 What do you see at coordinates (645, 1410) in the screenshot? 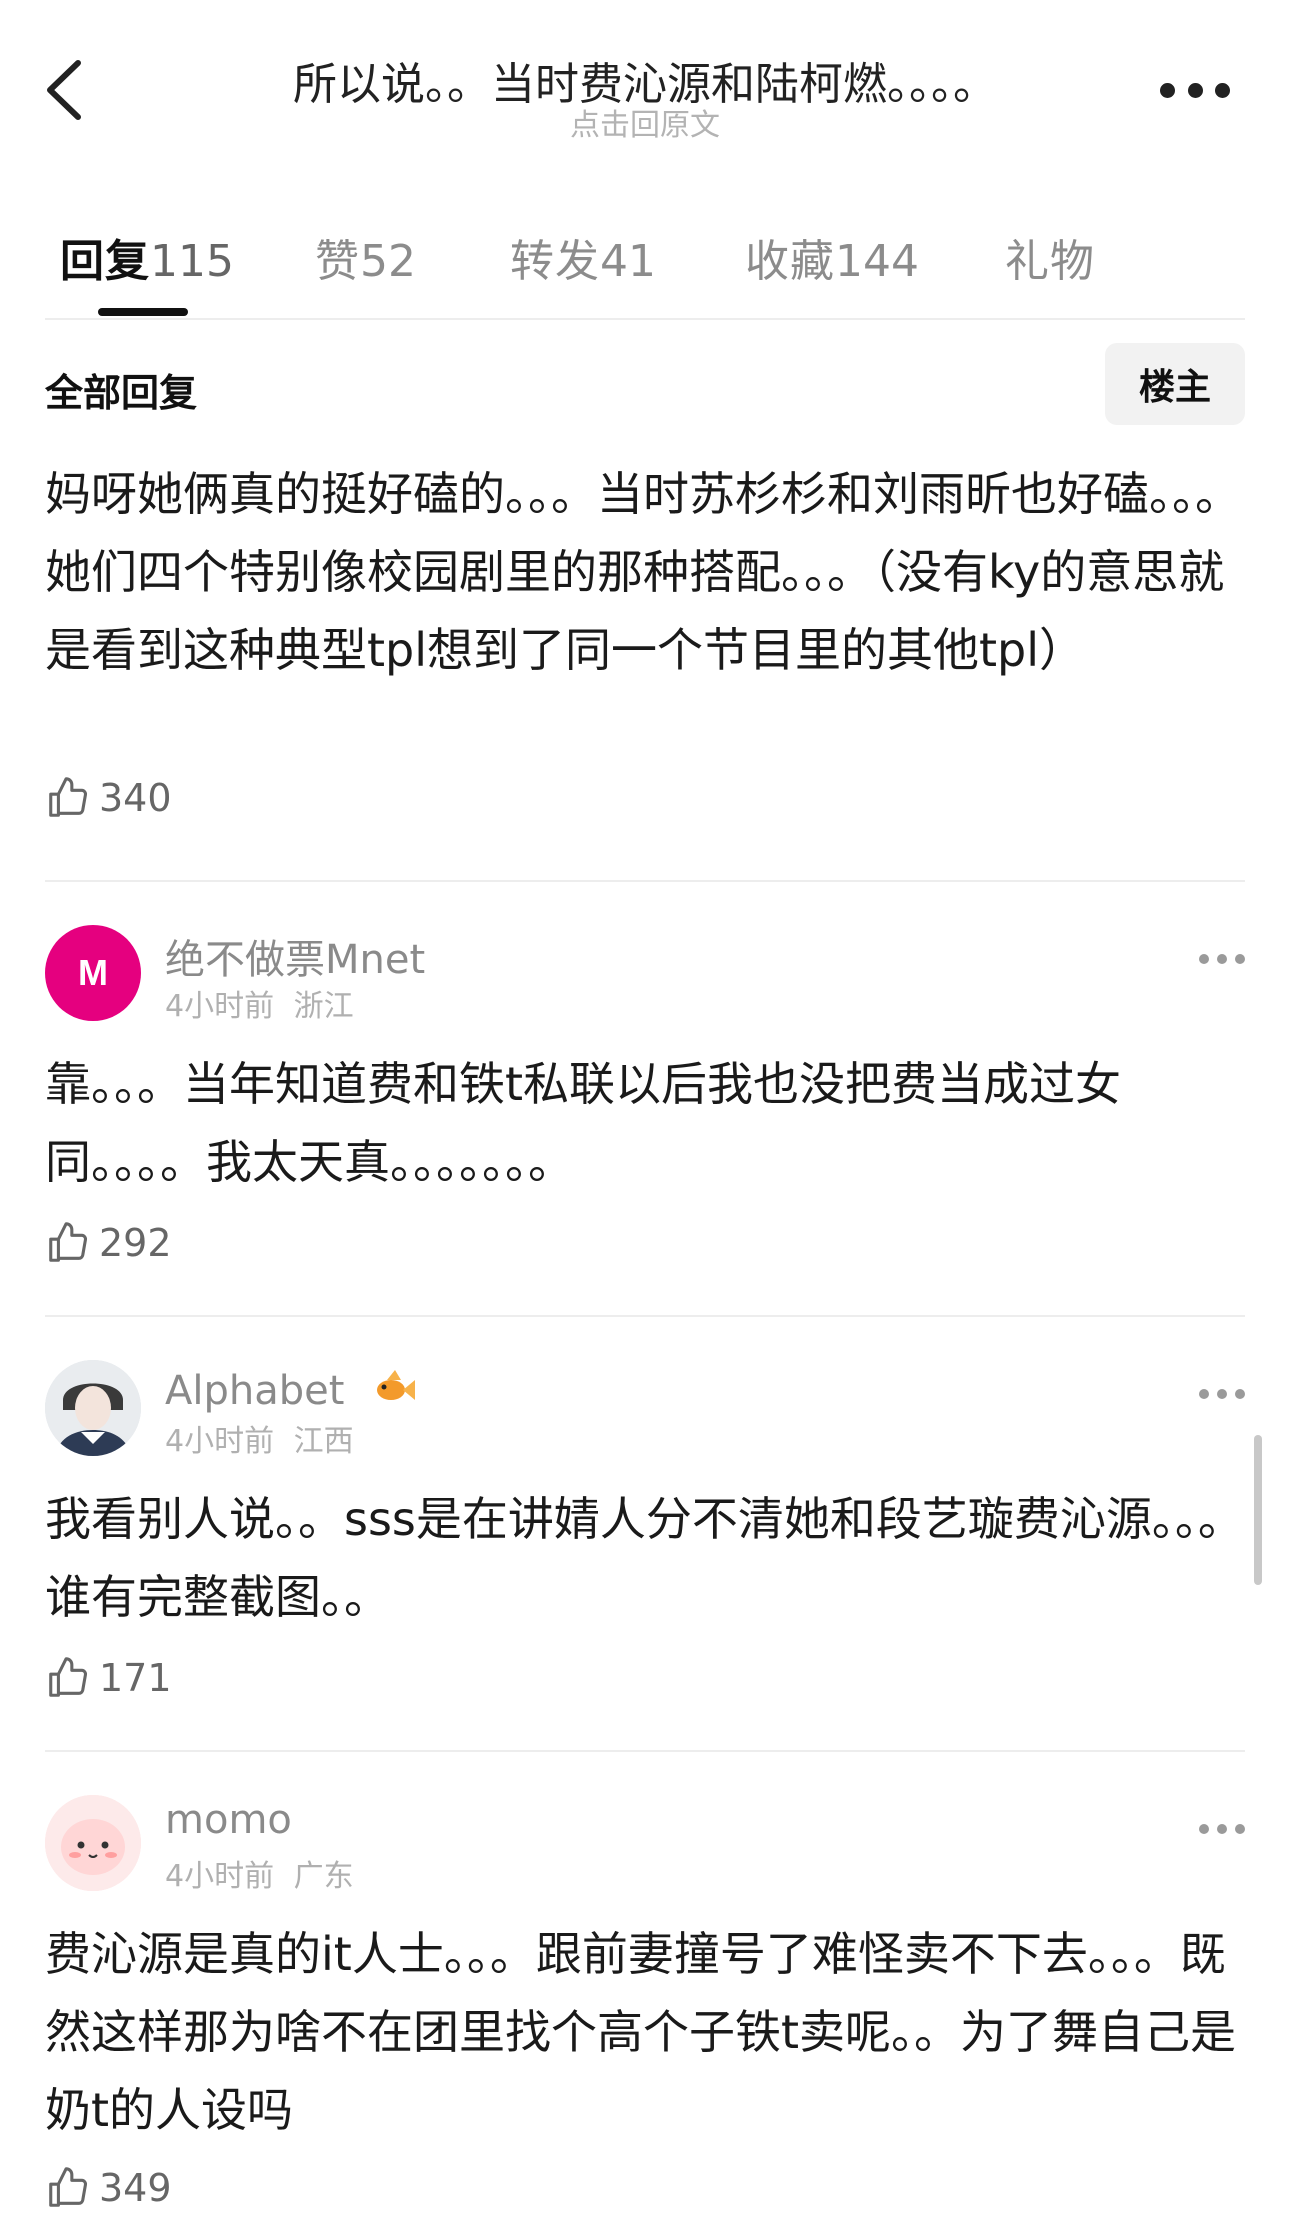
I see `comment-header: Alphabet 4小时前 江西` at bounding box center [645, 1410].